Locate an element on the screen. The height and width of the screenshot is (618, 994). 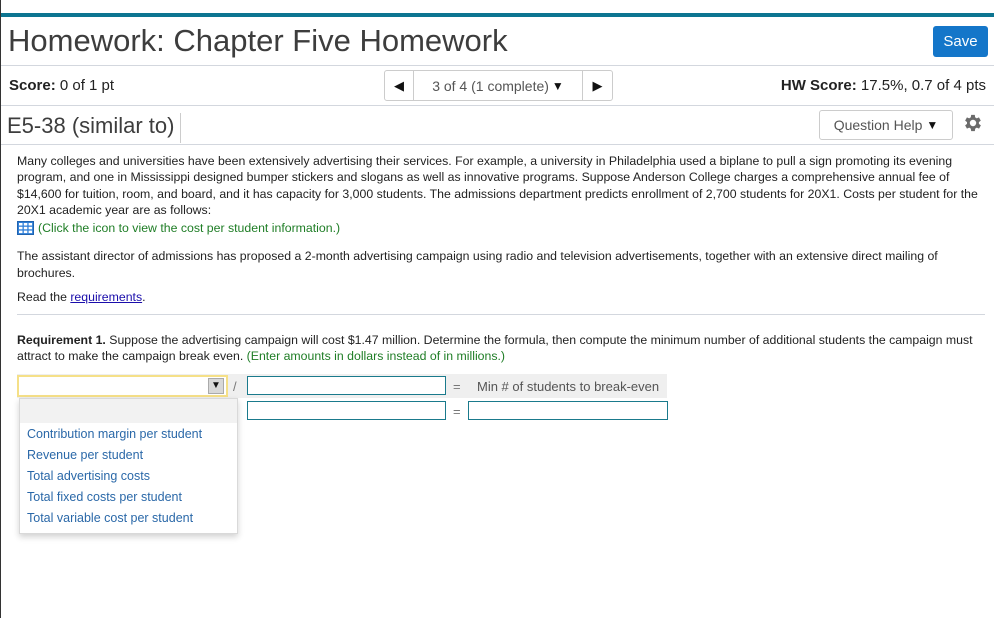
hw-score: HW Score: 17.5%, 0.7 of 4 pts is located at coordinates (883, 85).